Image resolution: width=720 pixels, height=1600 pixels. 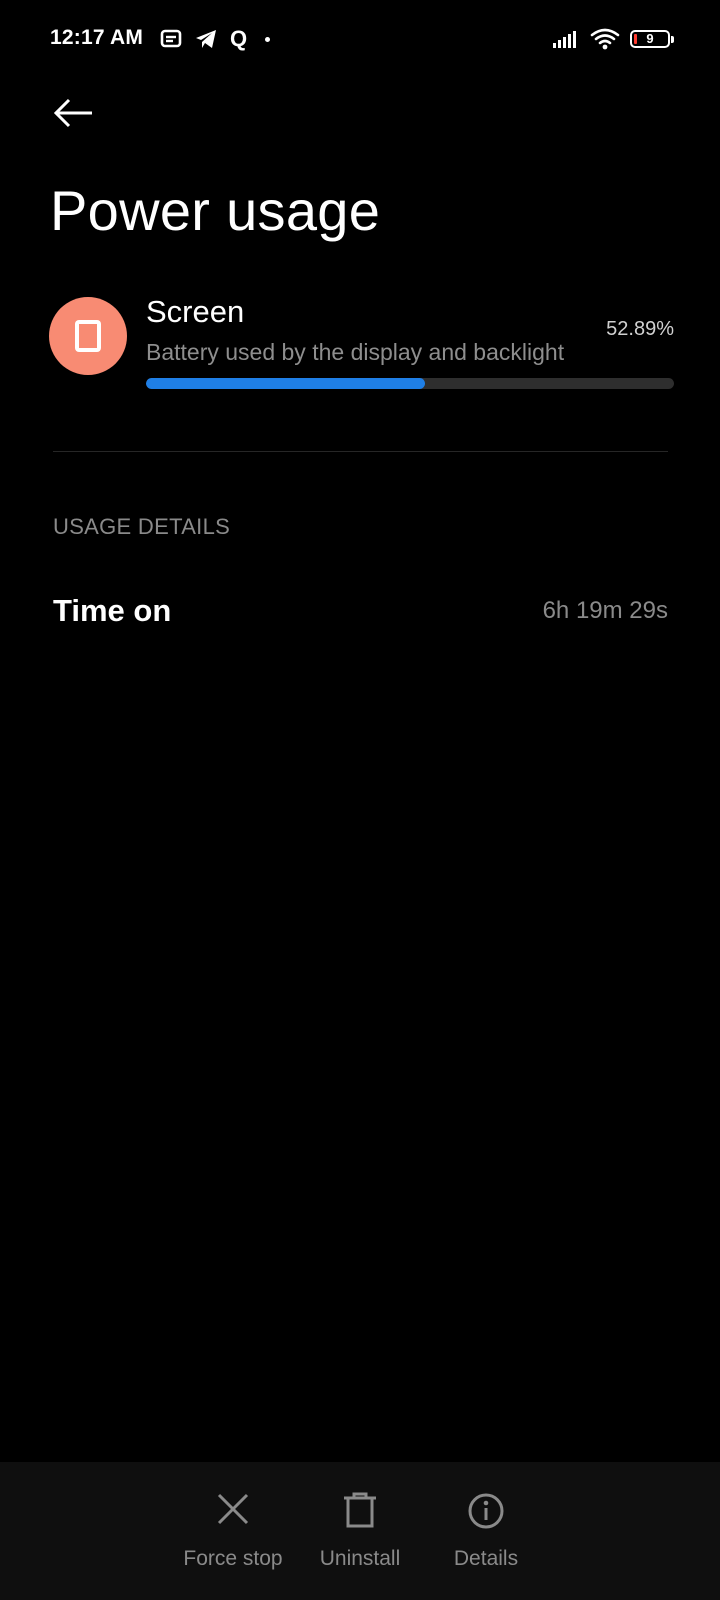 What do you see at coordinates (486, 1511) in the screenshot?
I see `info-icon` at bounding box center [486, 1511].